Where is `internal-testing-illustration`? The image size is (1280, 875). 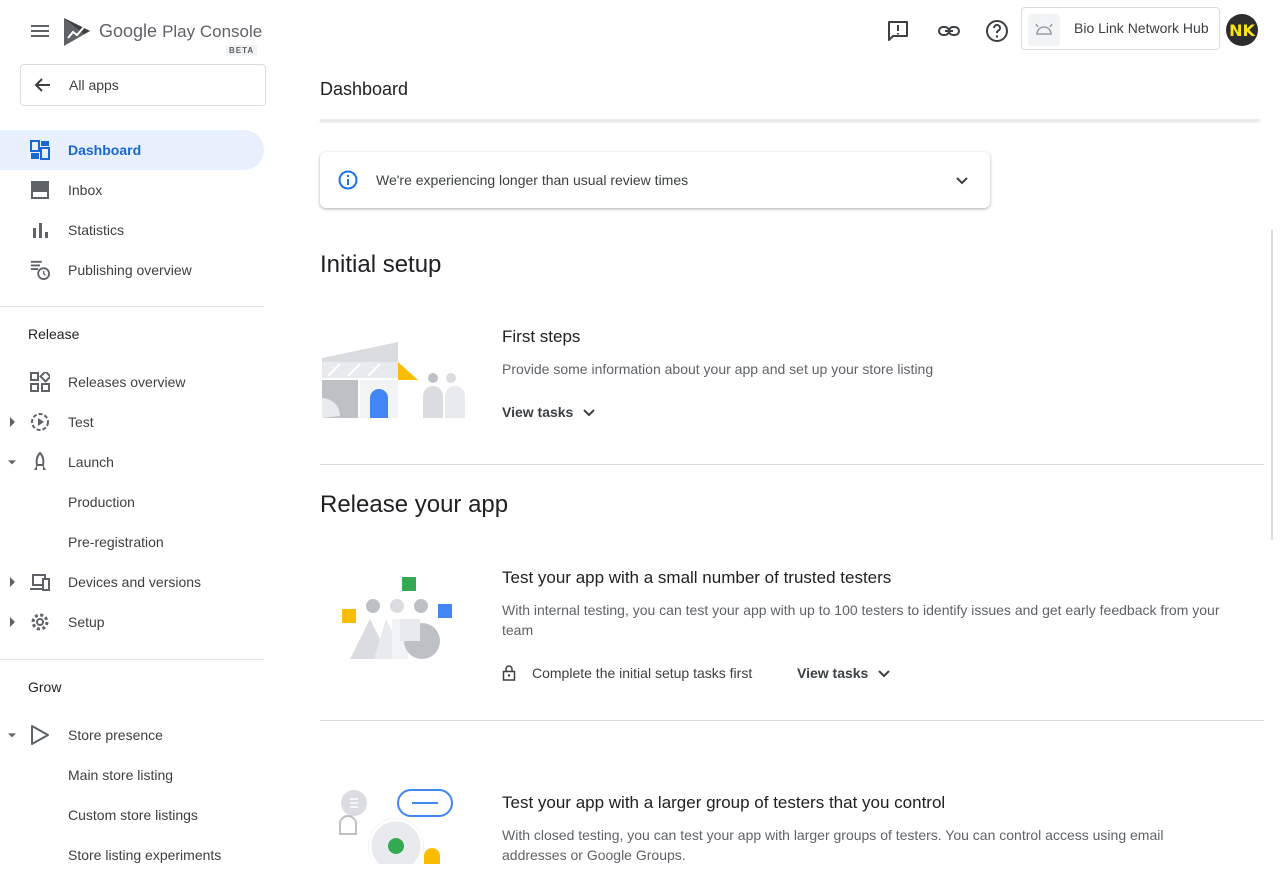
internal-testing-illustration is located at coordinates (397, 618).